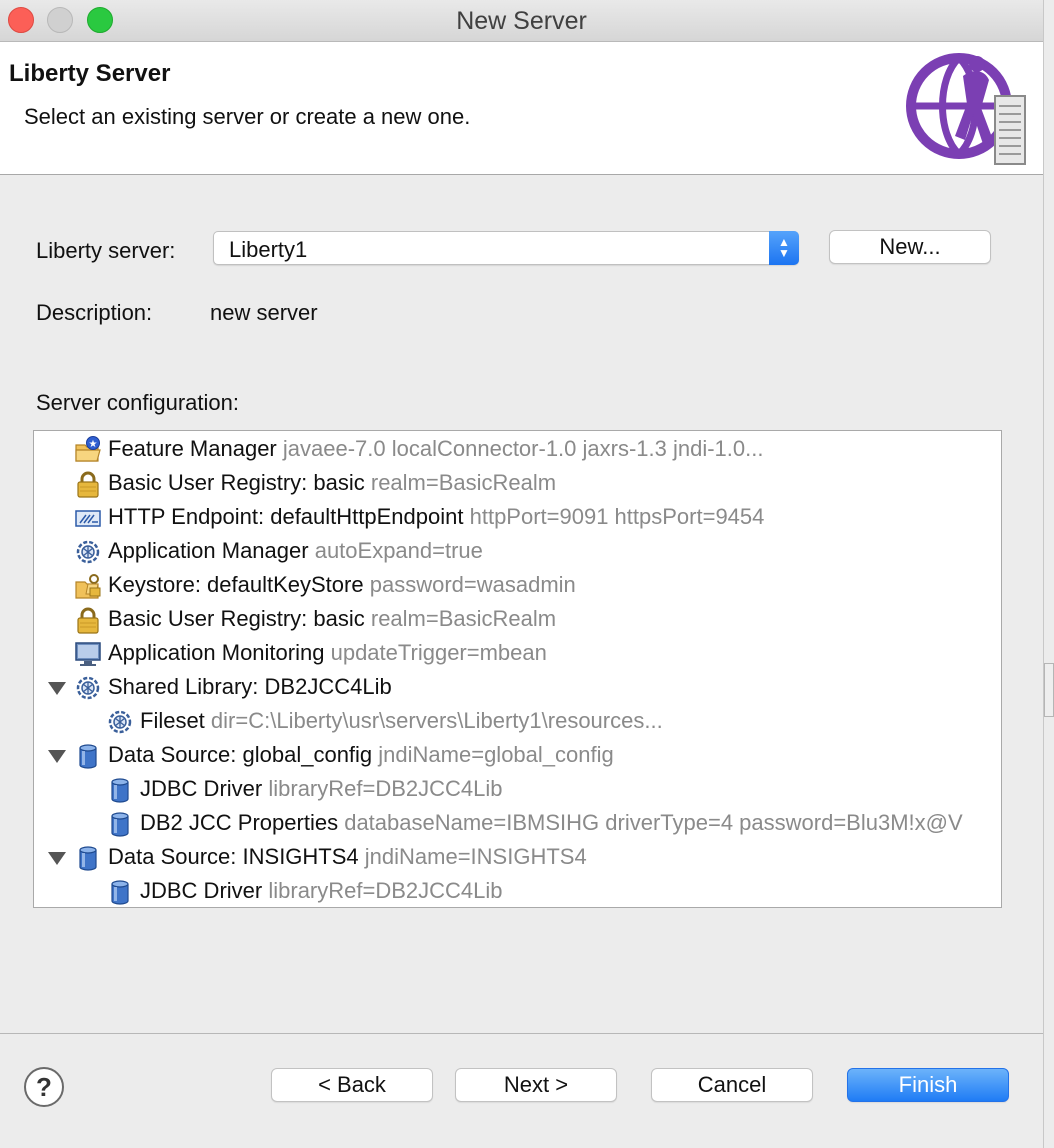  Describe the element at coordinates (208, 550) in the screenshot. I see `tree-item-label: Application Manager` at that location.